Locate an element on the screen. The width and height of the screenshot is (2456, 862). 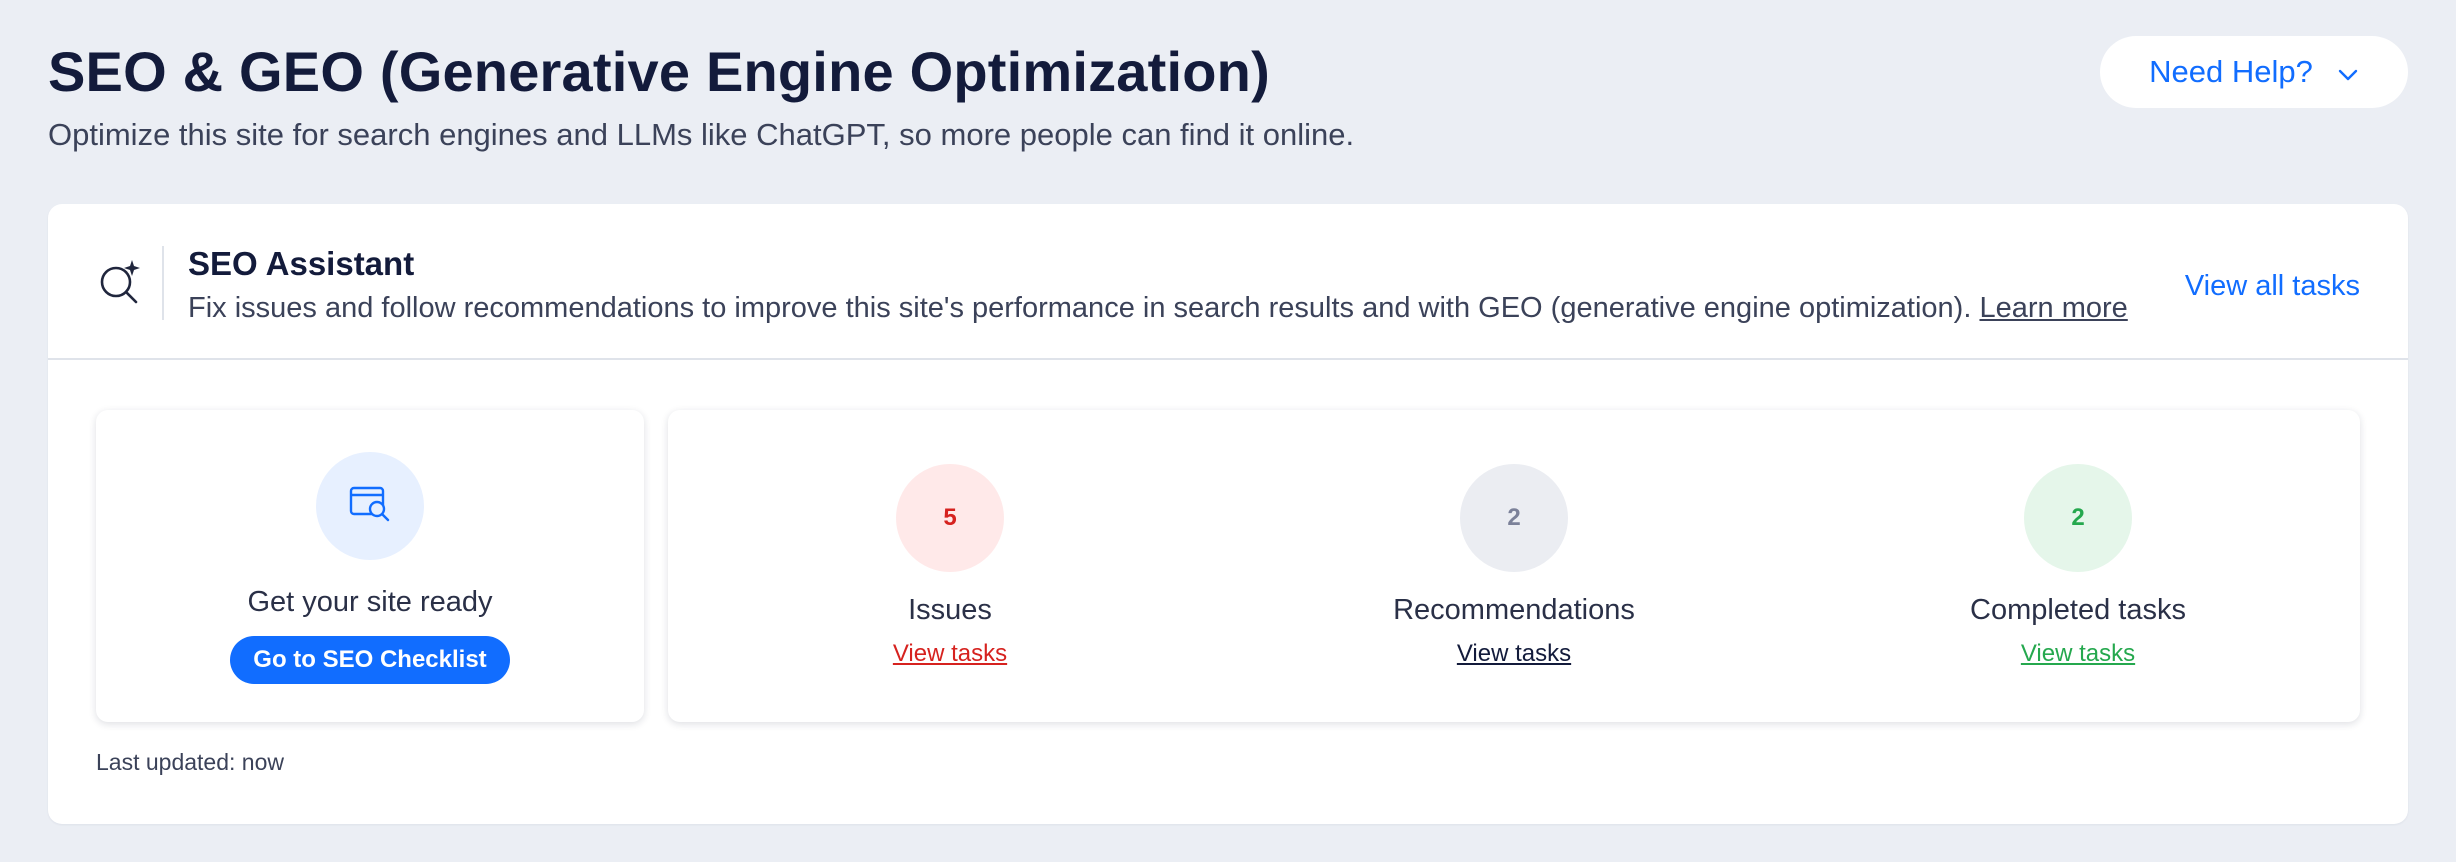
issues-view-tasks-link: View tasks is located at coordinates (950, 653).